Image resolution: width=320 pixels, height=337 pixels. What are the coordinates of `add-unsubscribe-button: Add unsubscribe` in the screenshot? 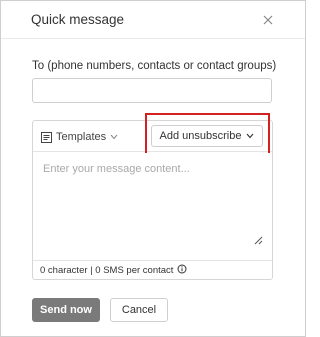 It's located at (207, 136).